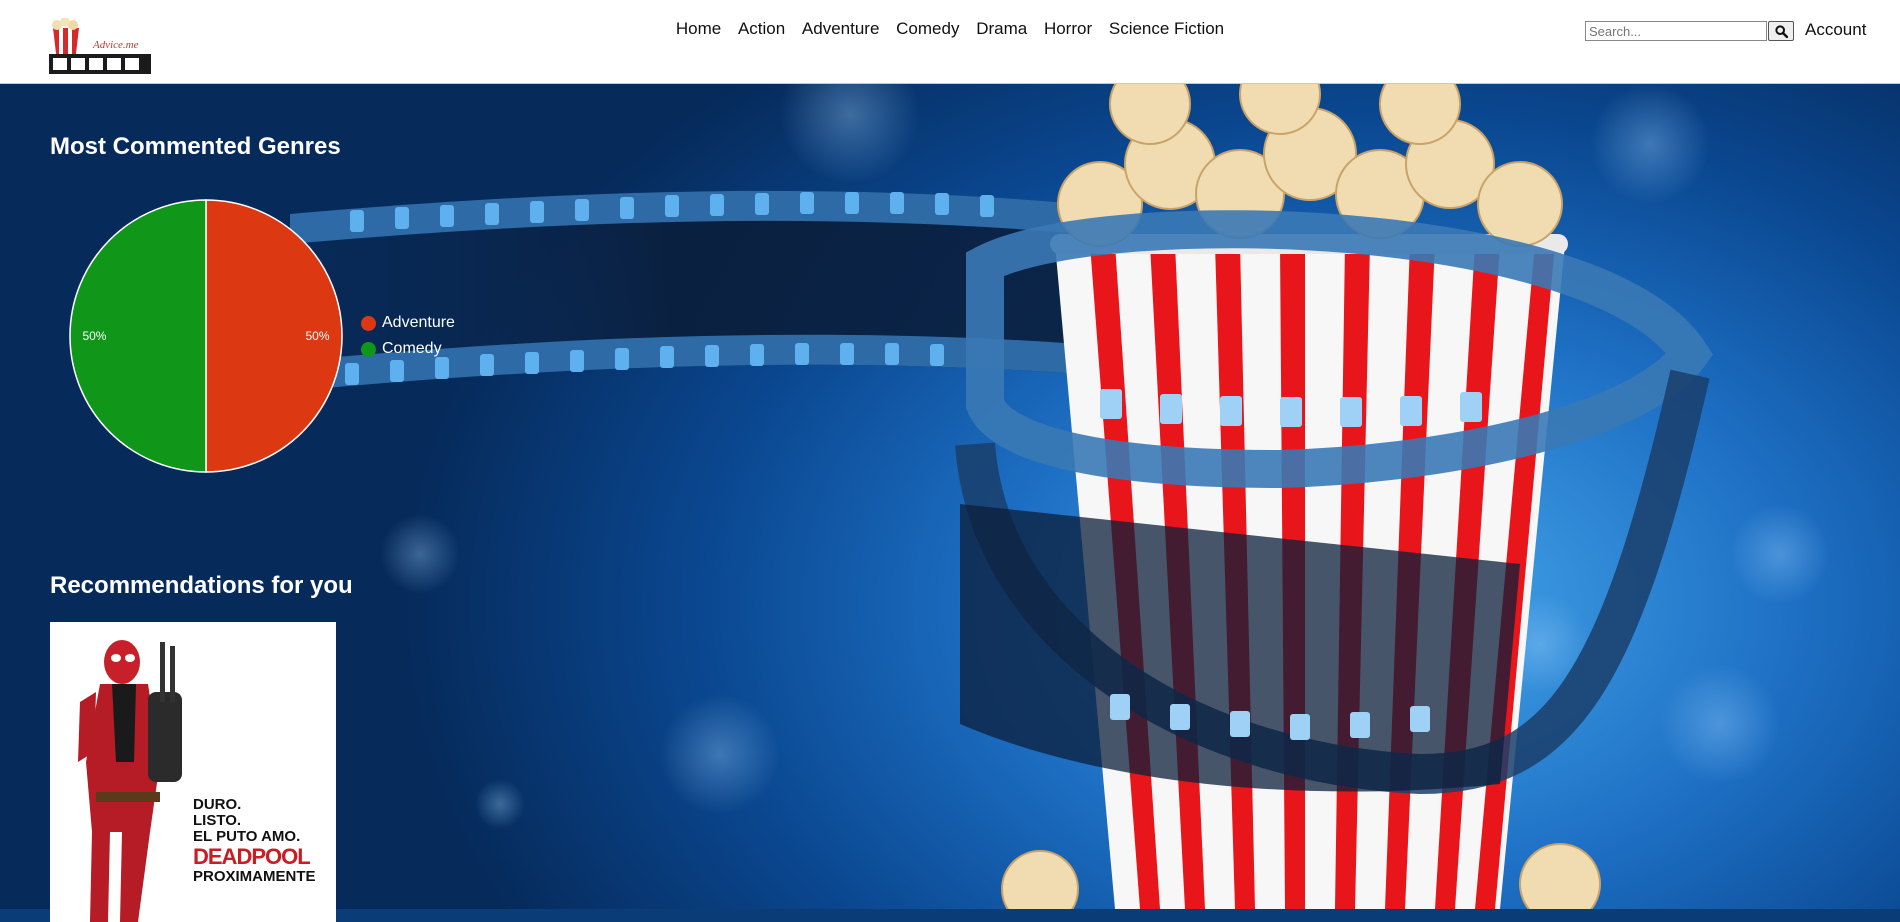  I want to click on nav-action: Action, so click(761, 29).